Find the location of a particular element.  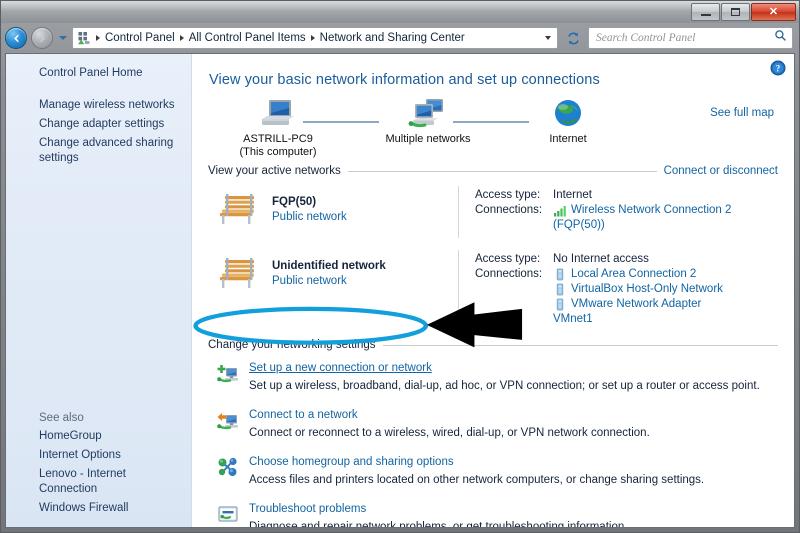

breadcrumb-item-network-sharing-center: Network and Sharing Center is located at coordinates (392, 38).